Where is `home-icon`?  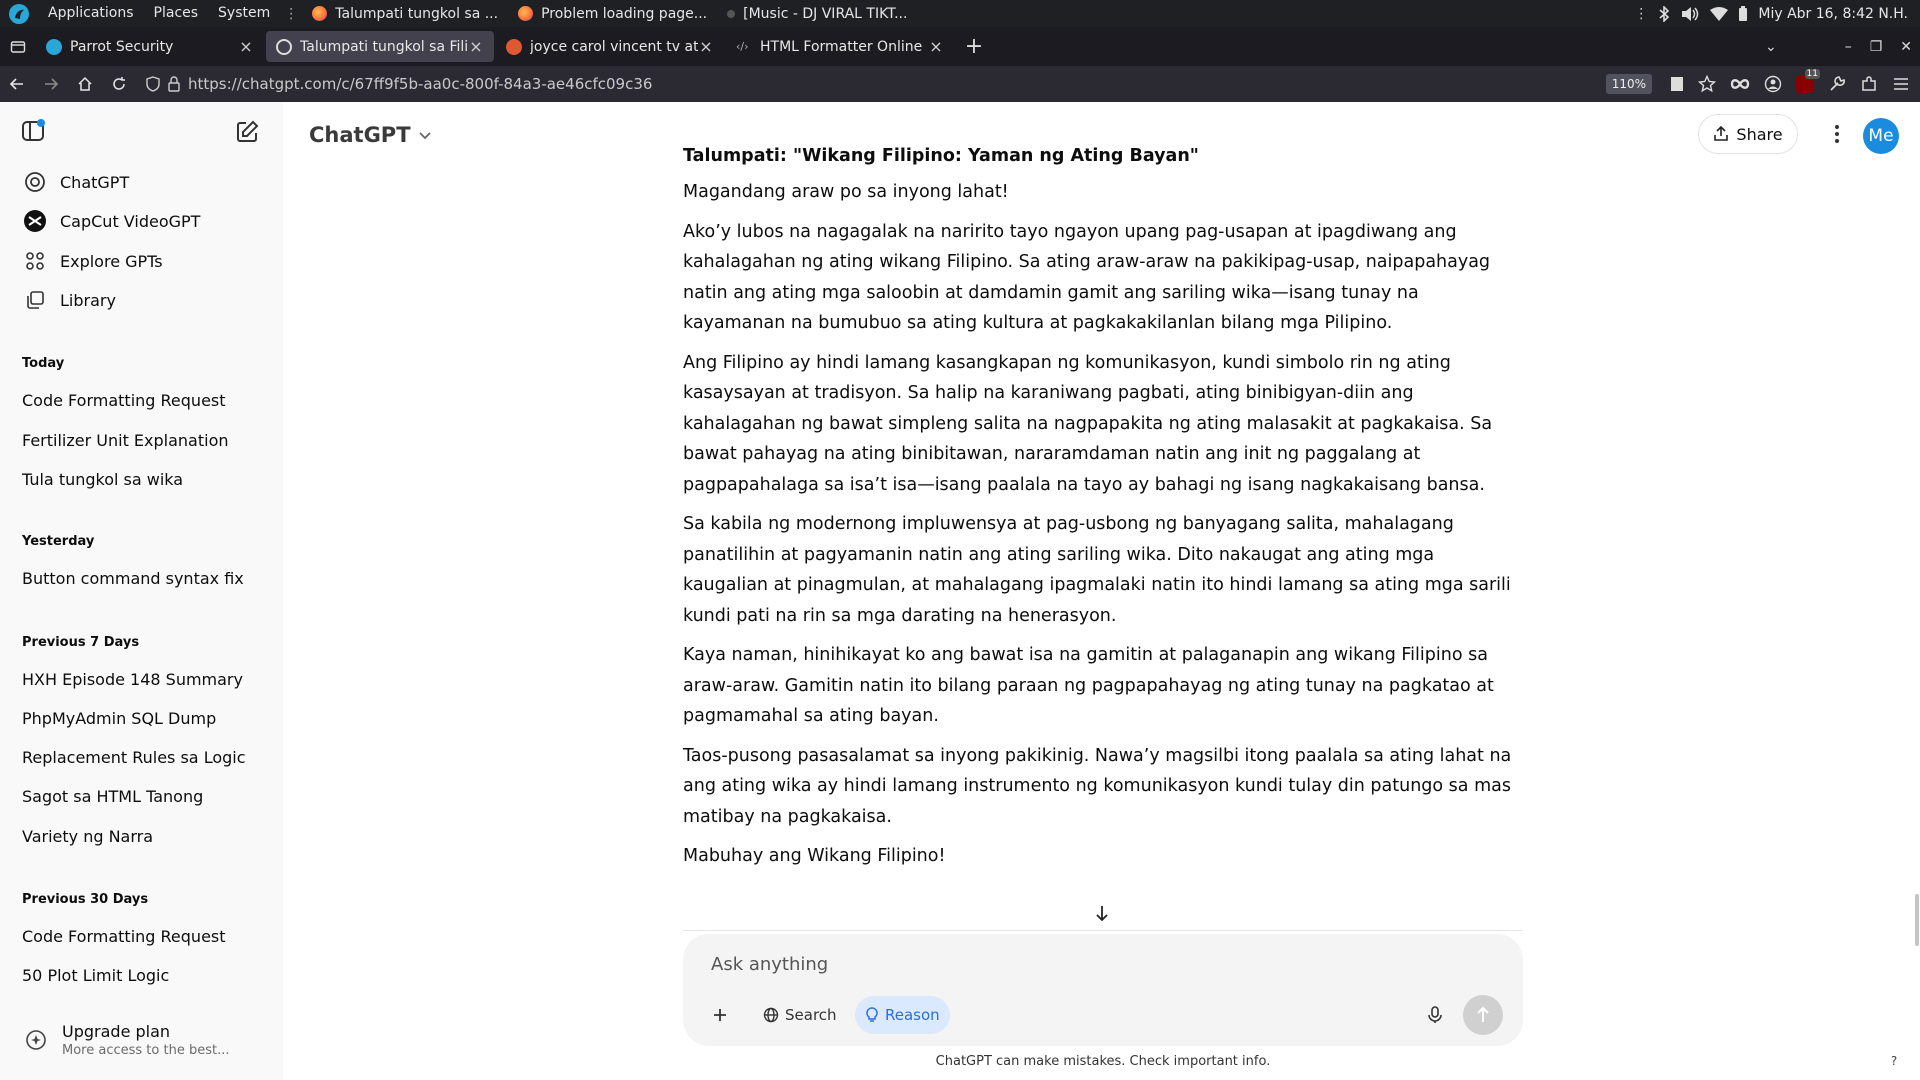 home-icon is located at coordinates (85, 83).